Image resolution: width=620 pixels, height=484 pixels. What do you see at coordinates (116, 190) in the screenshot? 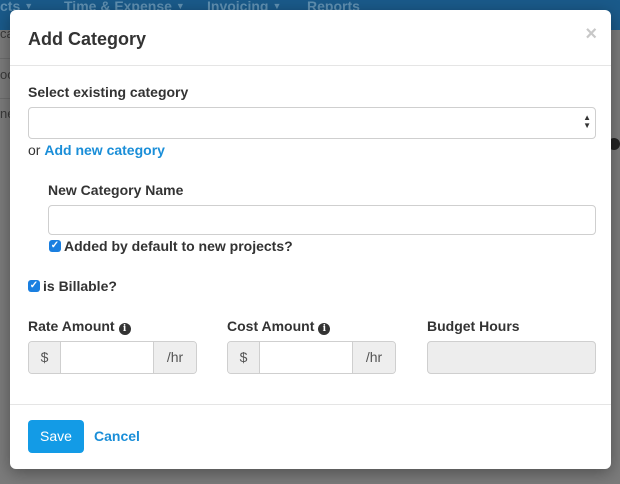
I see `new-category-name-label: New Category Name` at bounding box center [116, 190].